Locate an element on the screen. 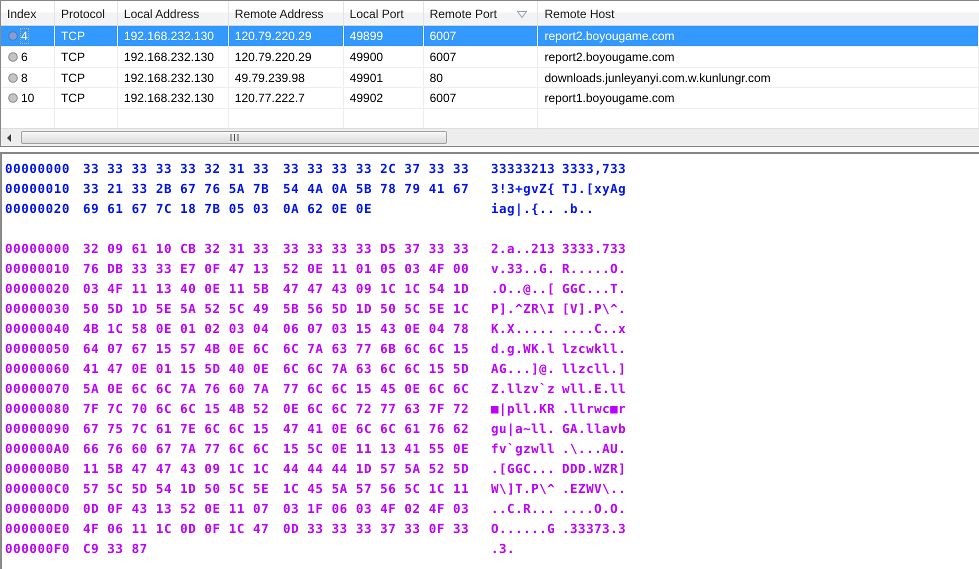 The height and width of the screenshot is (569, 979). table-cell: downloads.junleyanyi.com.w.kunlungr.com is located at coordinates (657, 77).